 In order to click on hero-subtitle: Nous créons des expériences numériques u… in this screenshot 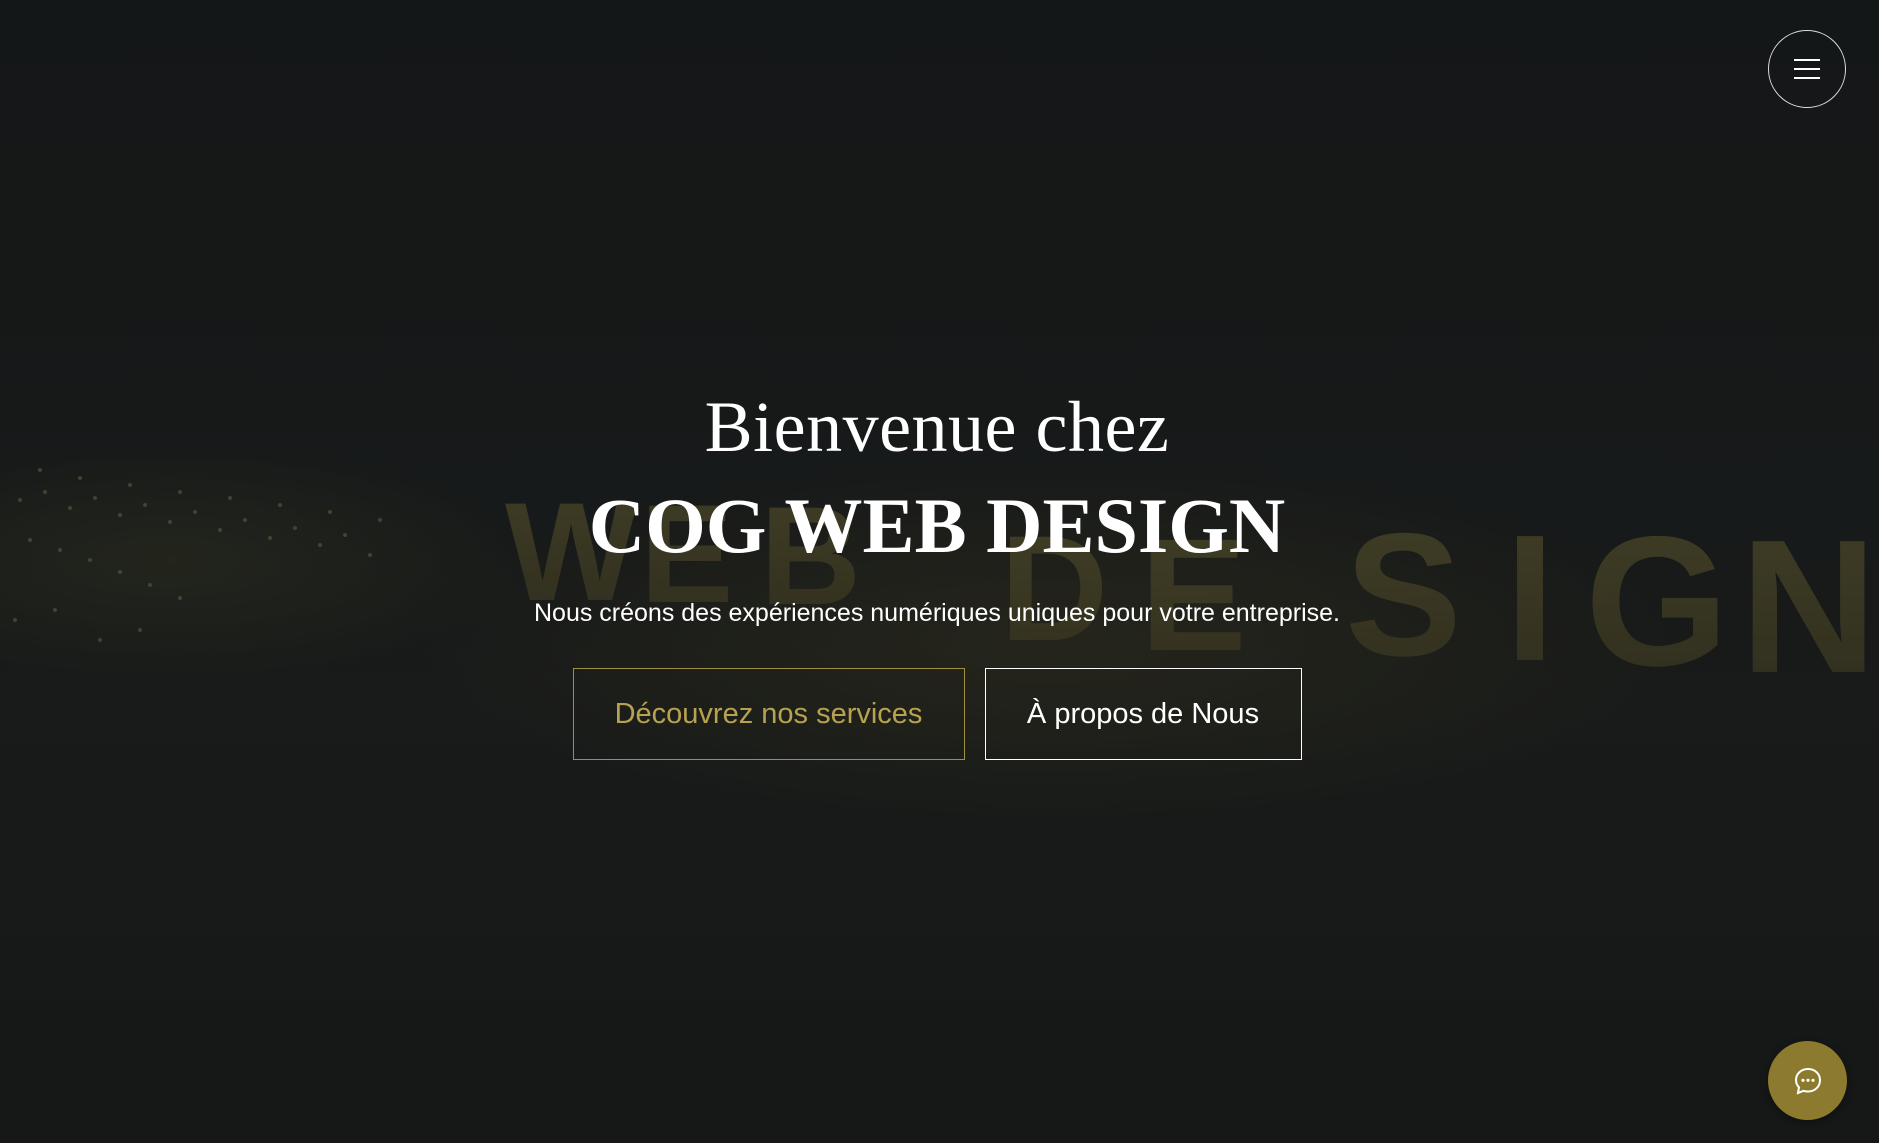, I will do `click(936, 613)`.